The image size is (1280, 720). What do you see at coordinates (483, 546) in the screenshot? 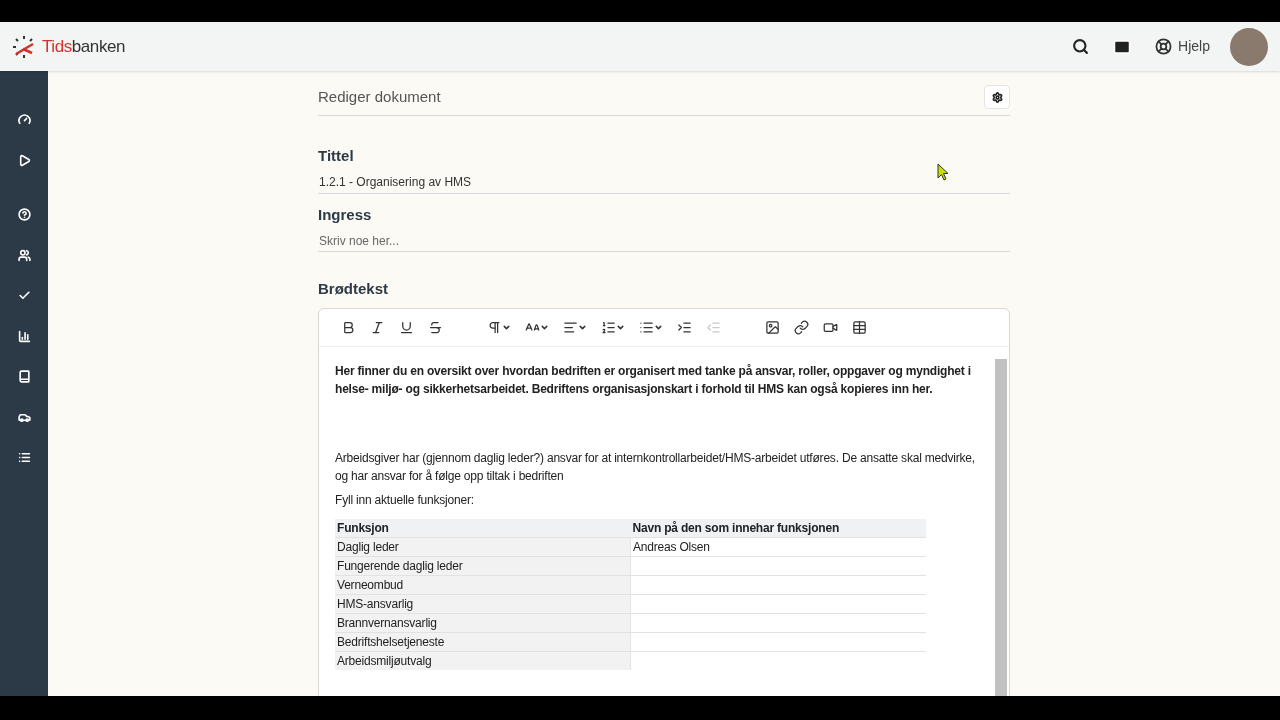
I see `table-cell: Daglig leder` at bounding box center [483, 546].